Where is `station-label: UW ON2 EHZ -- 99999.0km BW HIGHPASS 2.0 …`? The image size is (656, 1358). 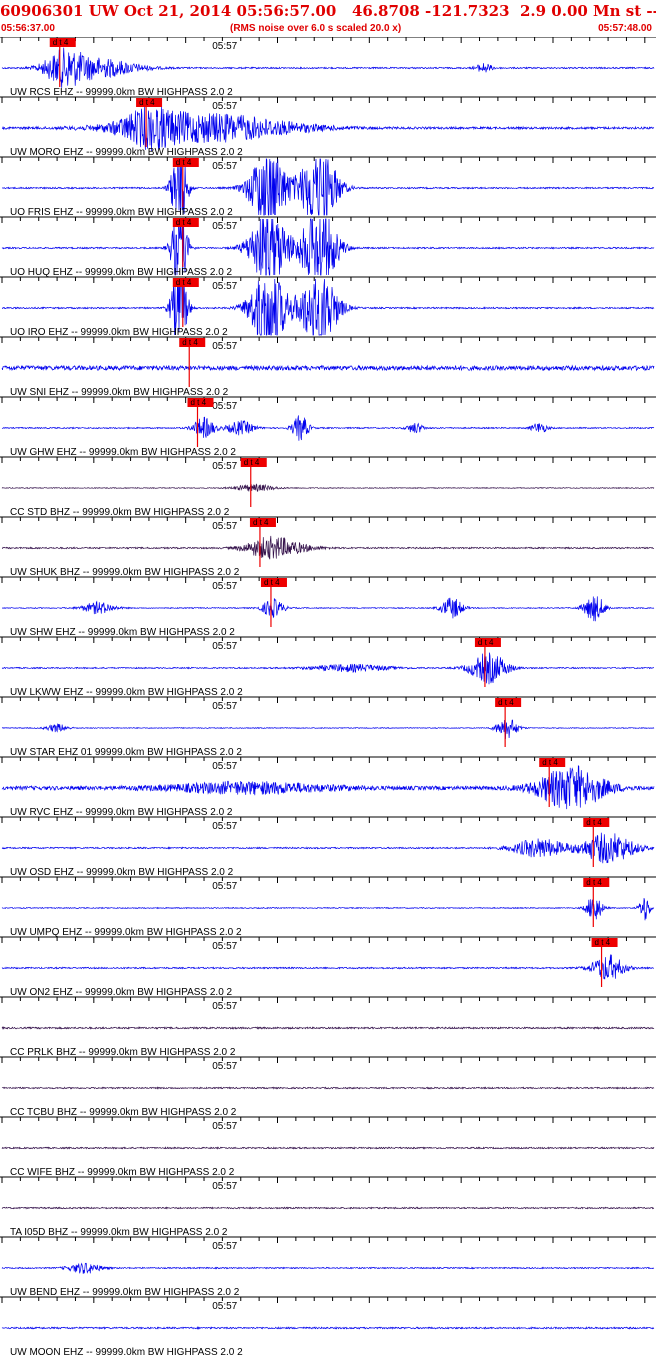
station-label: UW ON2 EHZ -- 99999.0km BW HIGHPASS 2.0 … is located at coordinates (121, 992).